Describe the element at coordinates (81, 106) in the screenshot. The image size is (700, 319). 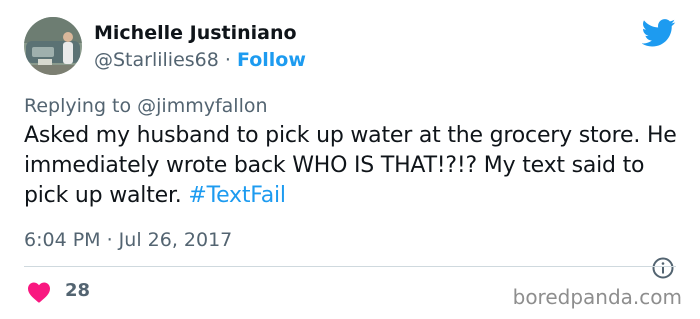
I see `reply-prefix: Replying to` at that location.